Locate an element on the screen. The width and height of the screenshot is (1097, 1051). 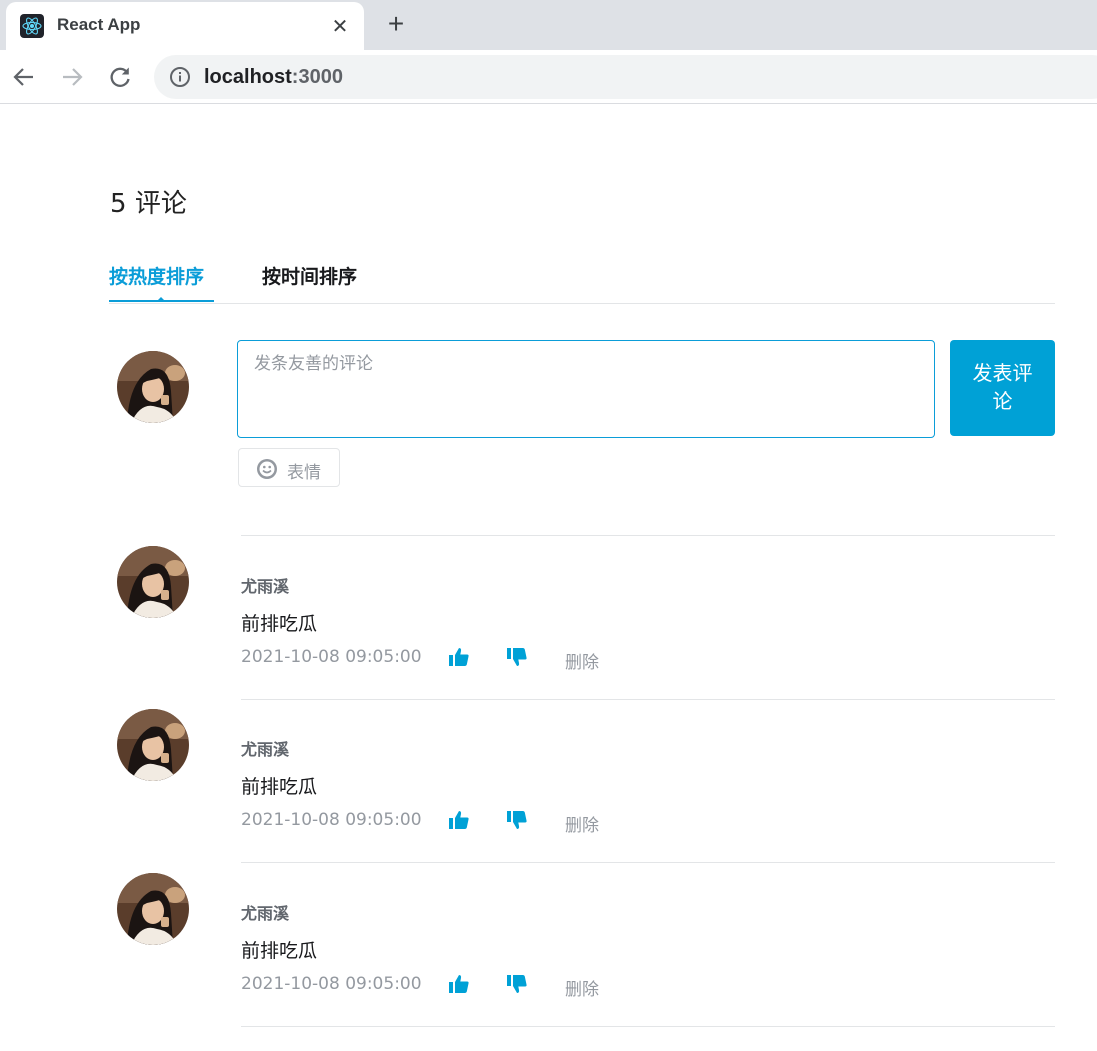
tab-sort-by-time: 按时间排序 is located at coordinates (309, 282).